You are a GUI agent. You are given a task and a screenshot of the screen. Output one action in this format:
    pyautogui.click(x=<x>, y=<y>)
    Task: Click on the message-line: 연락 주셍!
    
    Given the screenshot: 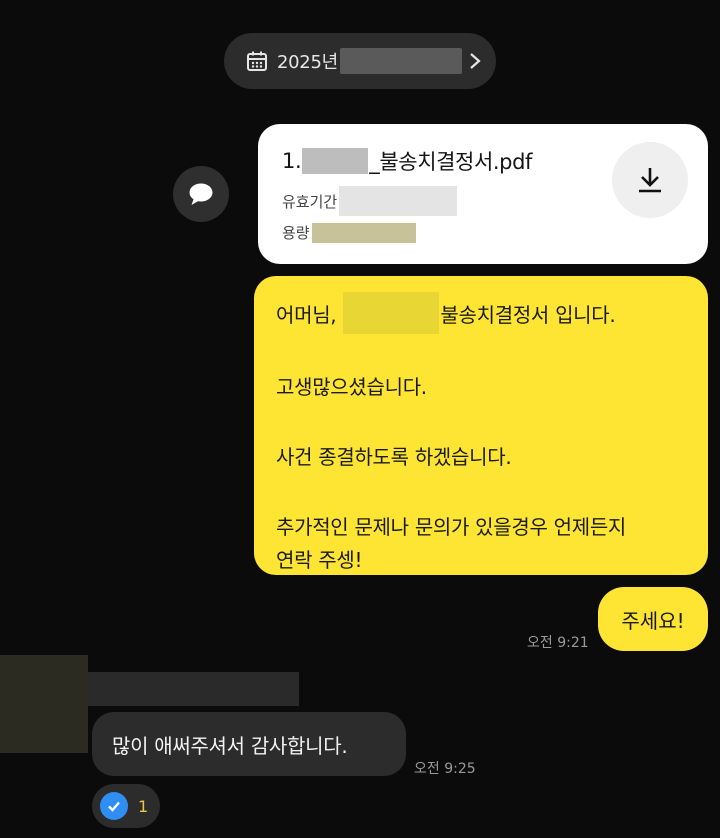 What is the action you would take?
    pyautogui.click(x=319, y=560)
    